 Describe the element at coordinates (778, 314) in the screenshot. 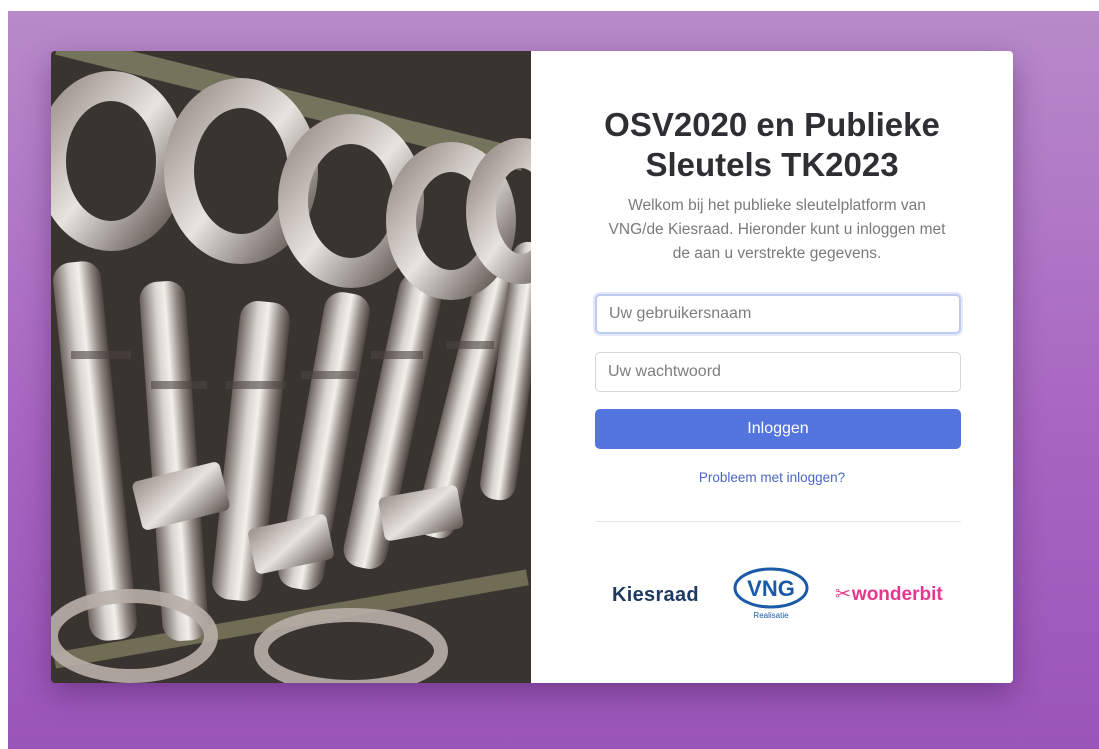

I see `username-input` at that location.